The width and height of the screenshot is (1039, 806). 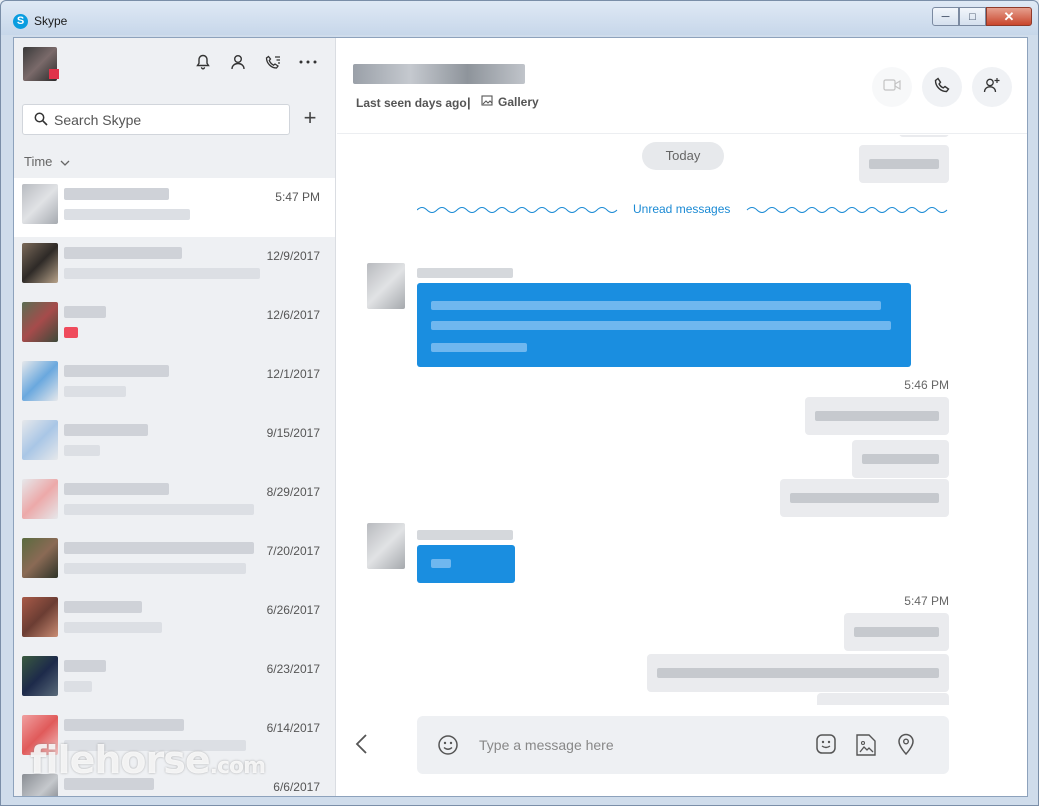 What do you see at coordinates (682, 86) in the screenshot?
I see `chat-header: Last seen days ago | Gallery` at bounding box center [682, 86].